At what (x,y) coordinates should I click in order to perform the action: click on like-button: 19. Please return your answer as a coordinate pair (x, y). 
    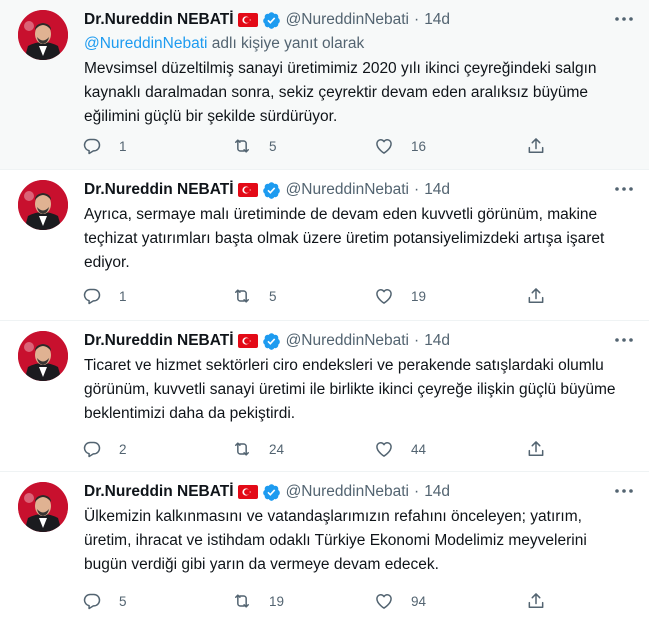
    Looking at the image, I should click on (400, 296).